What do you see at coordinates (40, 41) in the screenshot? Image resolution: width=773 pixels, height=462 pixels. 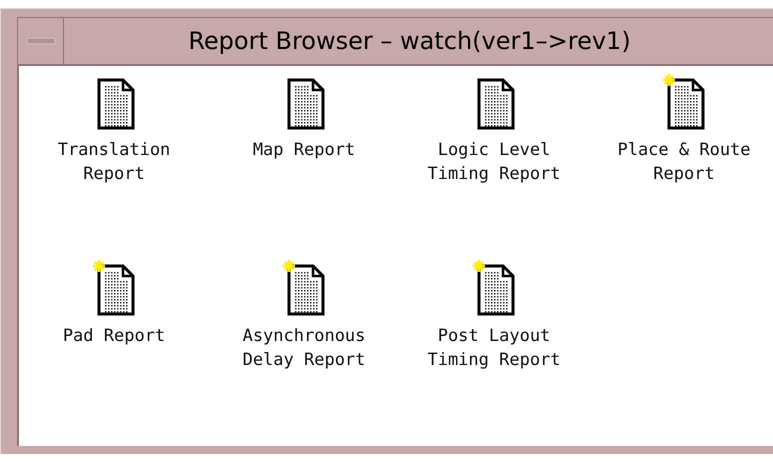 I see `minimize-icon` at bounding box center [40, 41].